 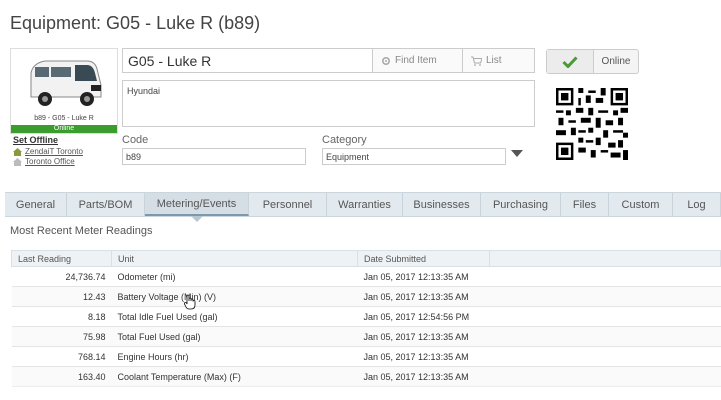 I want to click on reading-value: 163.40, so click(x=61, y=376).